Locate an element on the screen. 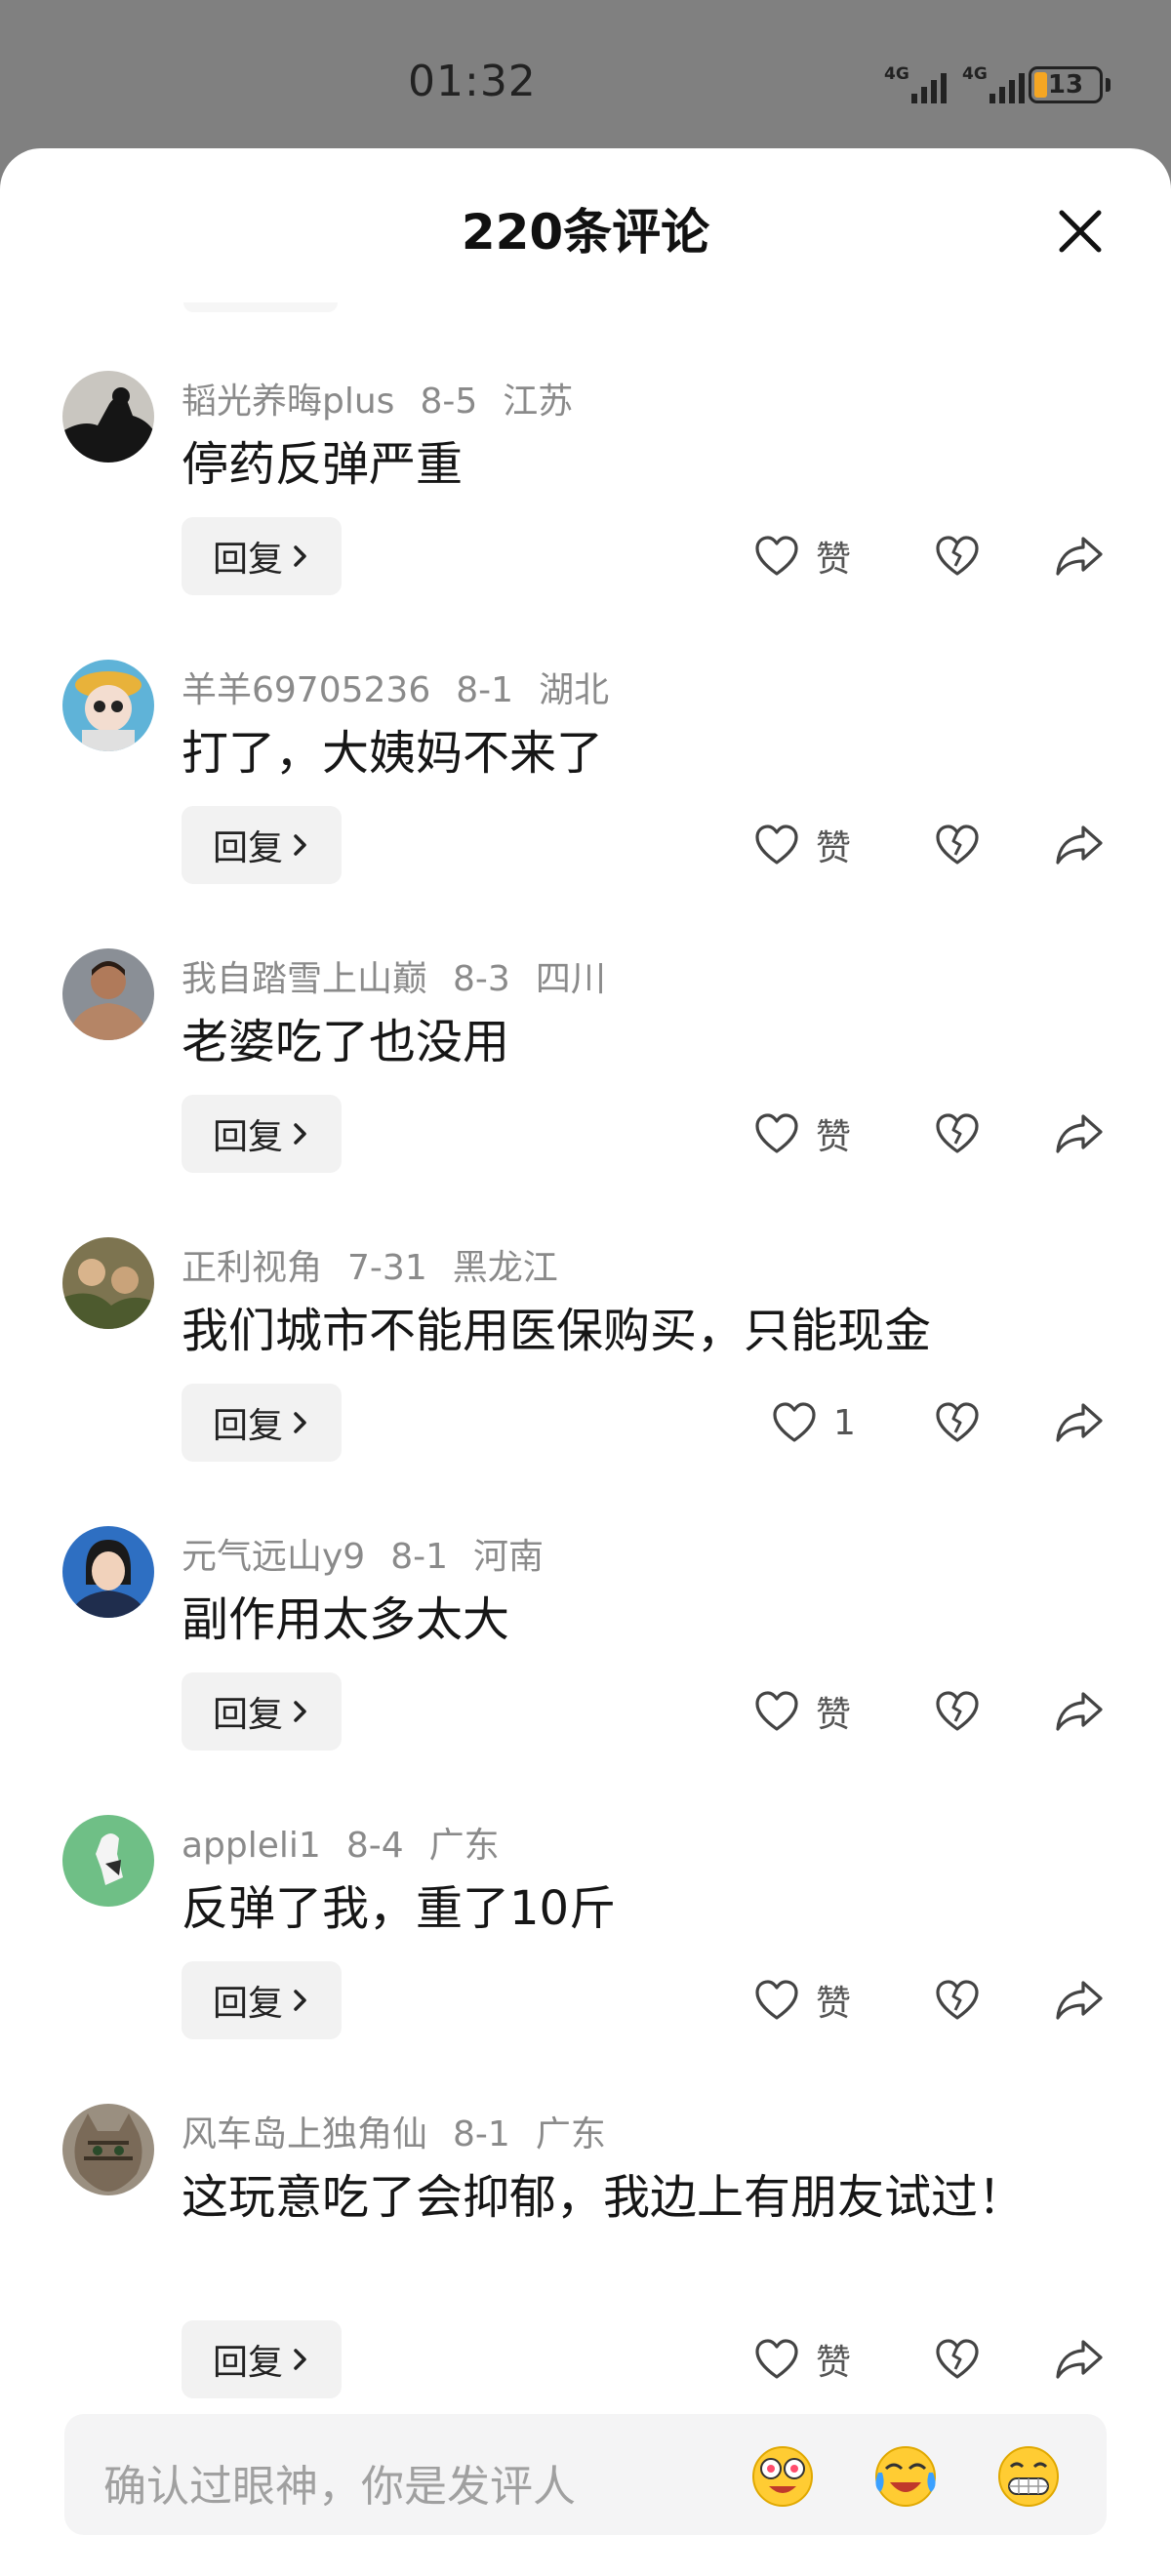  username: 正利视角 is located at coordinates (252, 1268).